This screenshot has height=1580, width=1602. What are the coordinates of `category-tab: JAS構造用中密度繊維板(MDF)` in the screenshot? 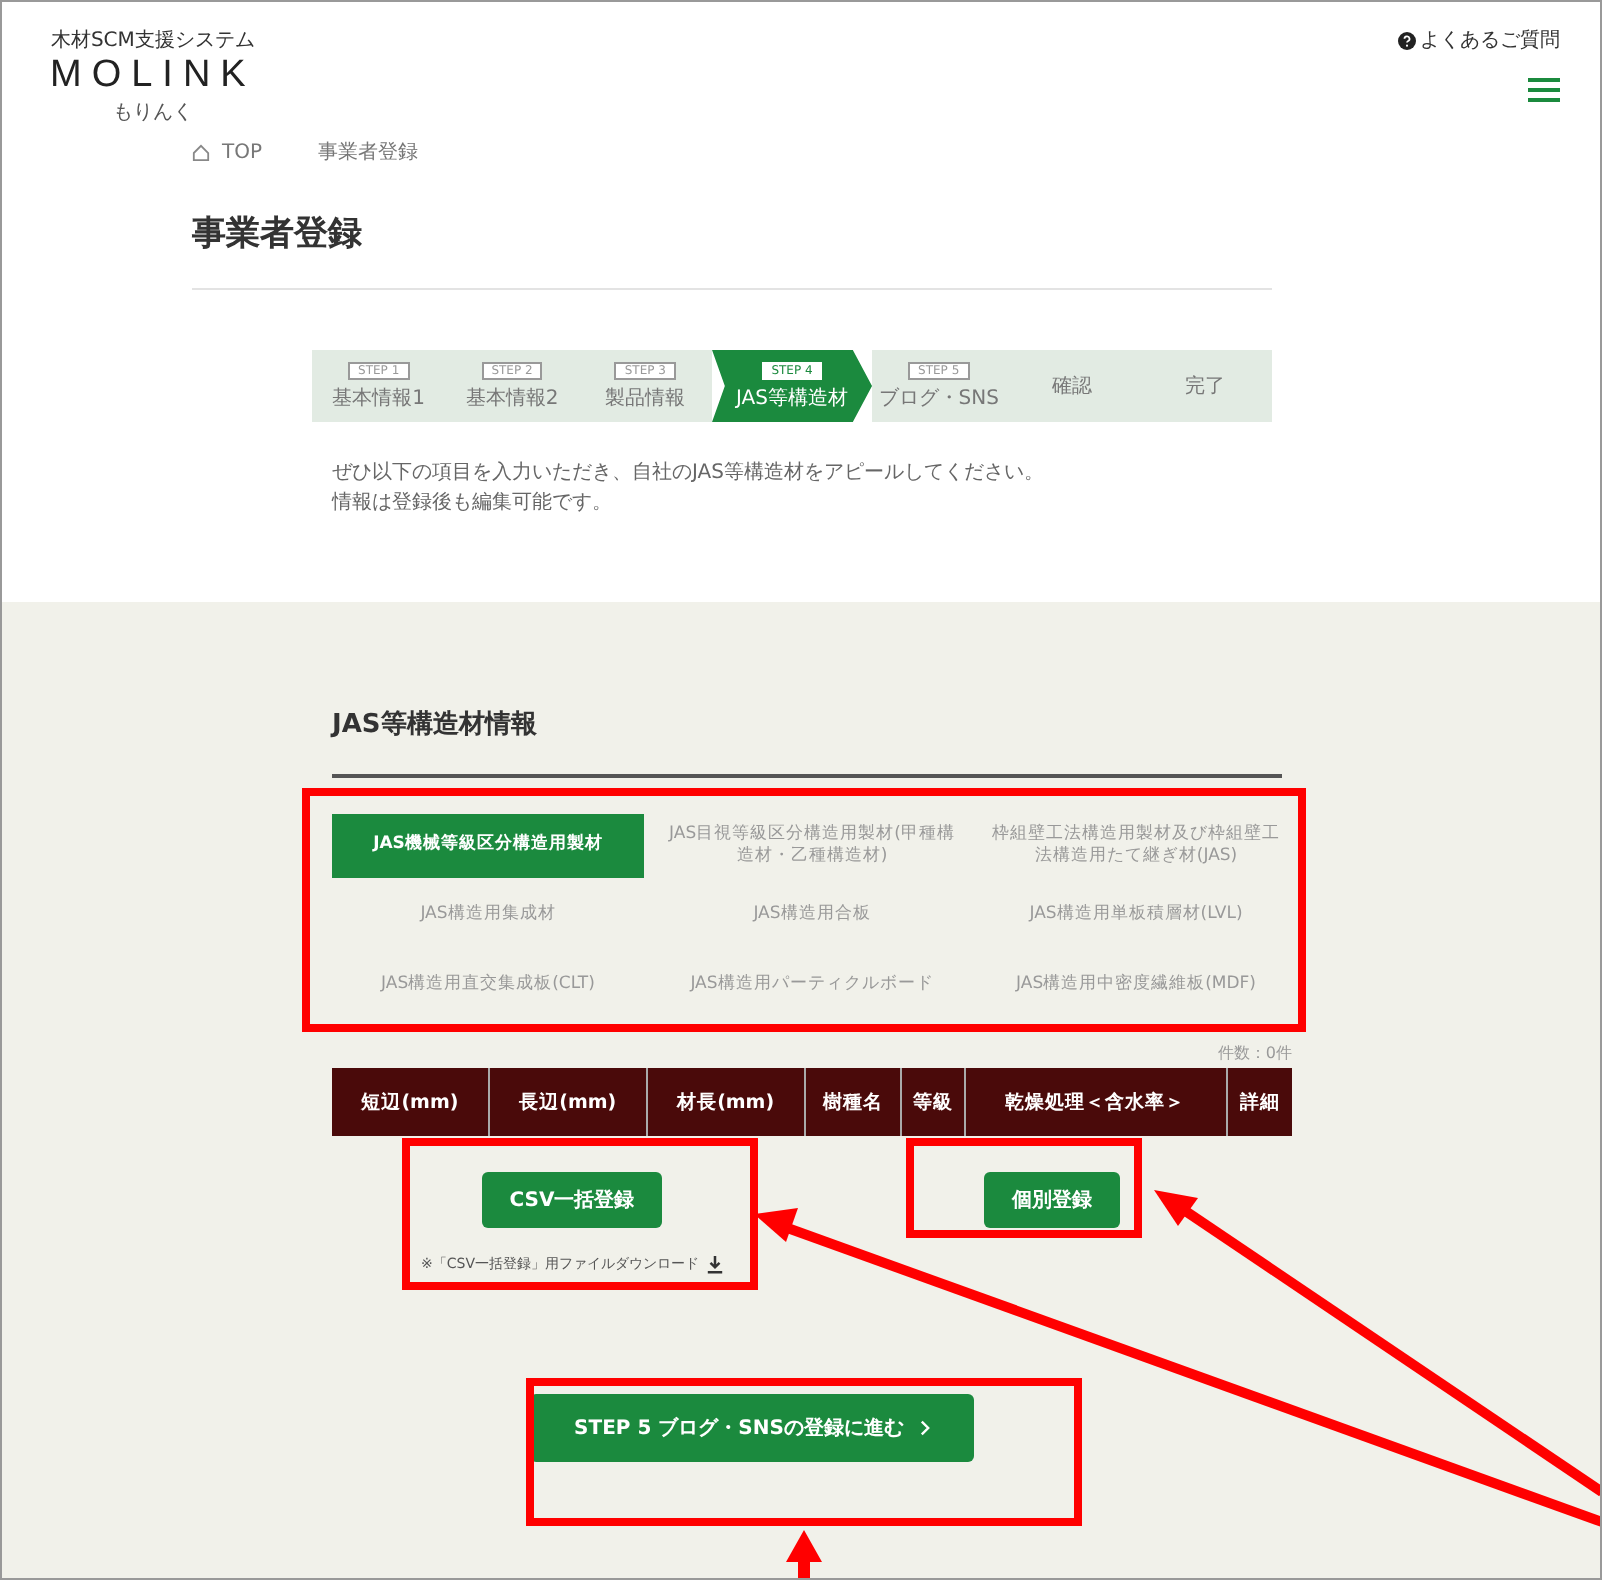 It's located at (1136, 986).